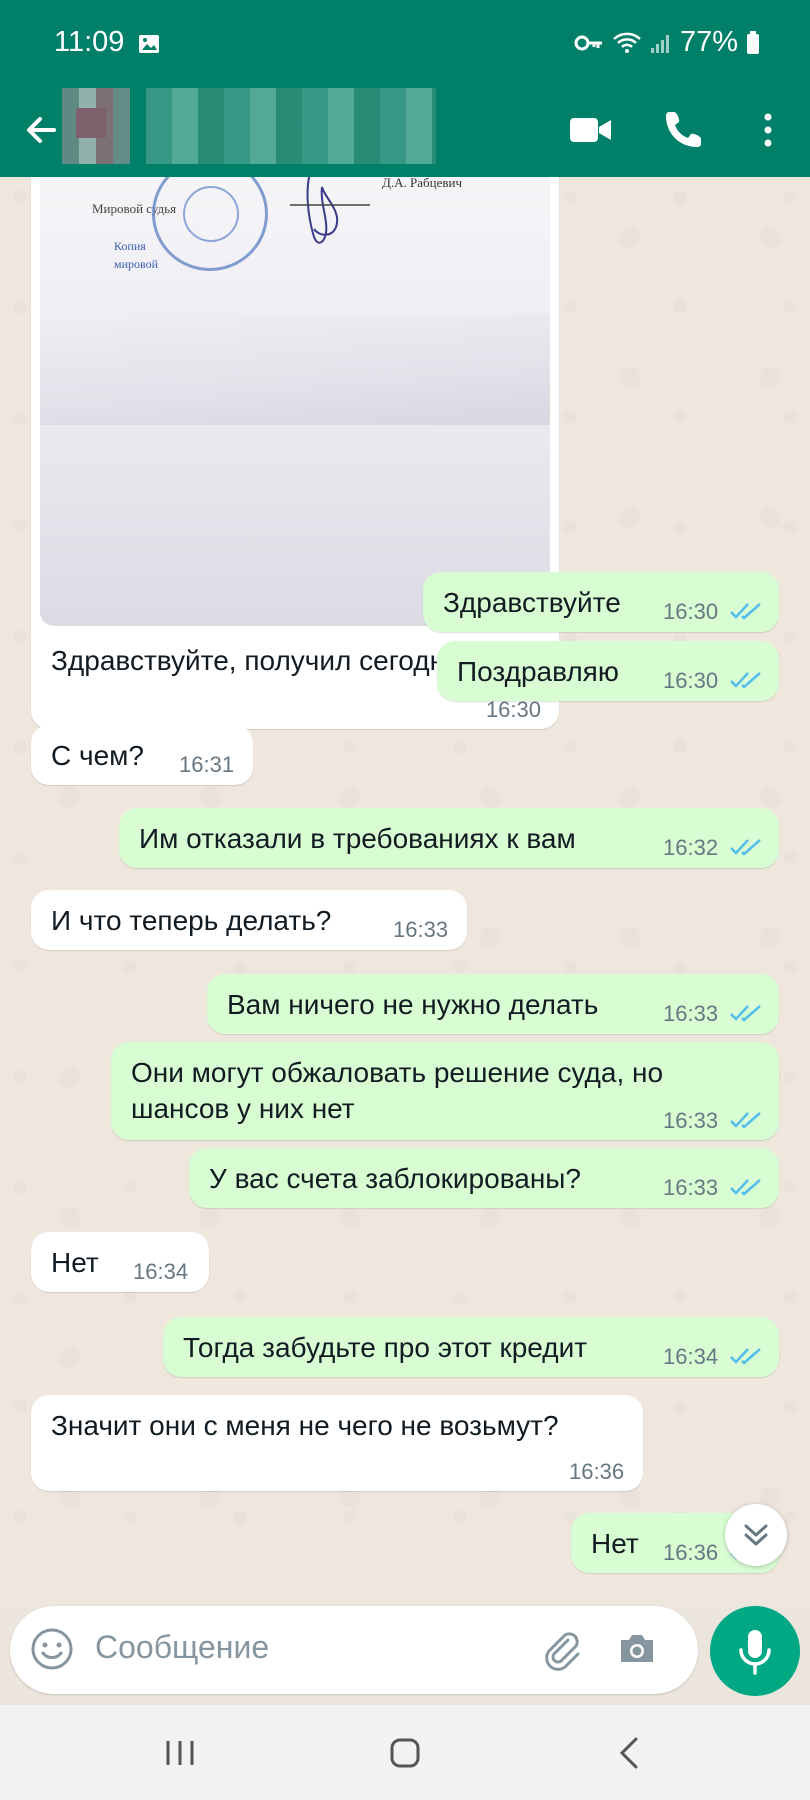  Describe the element at coordinates (180, 1753) in the screenshot. I see `recent-apps-icon` at that location.